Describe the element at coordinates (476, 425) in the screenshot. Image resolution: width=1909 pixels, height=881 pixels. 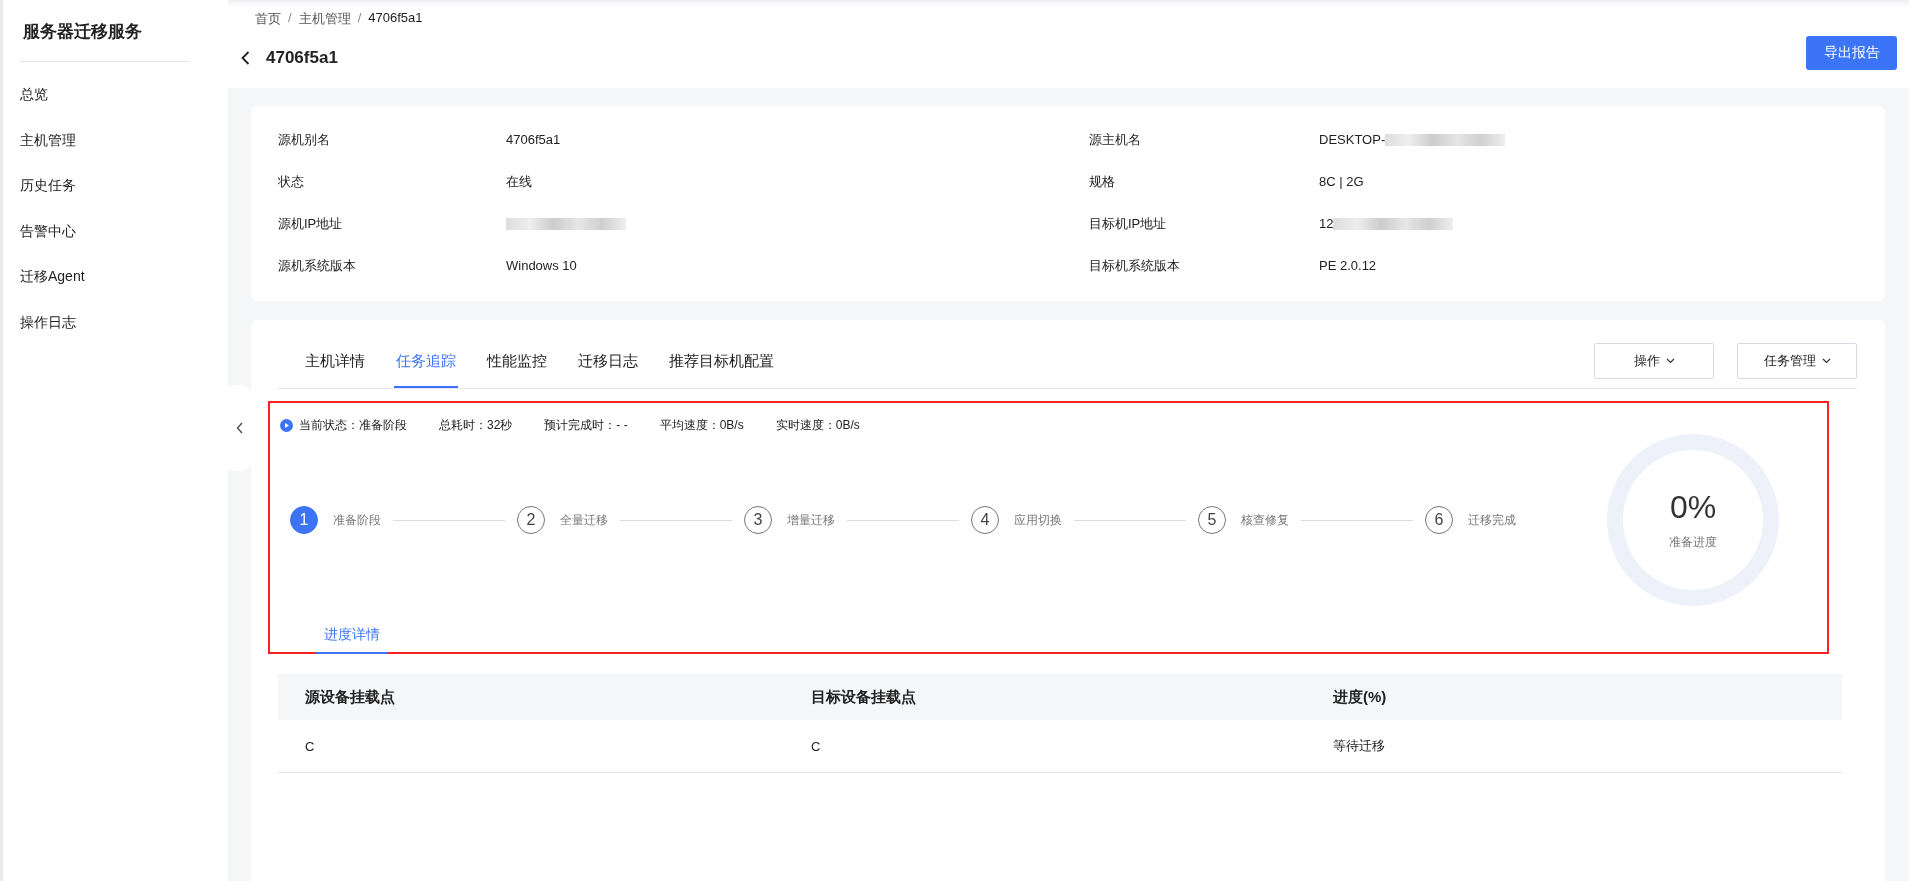
I see `status-text: 总耗时：32秒` at that location.